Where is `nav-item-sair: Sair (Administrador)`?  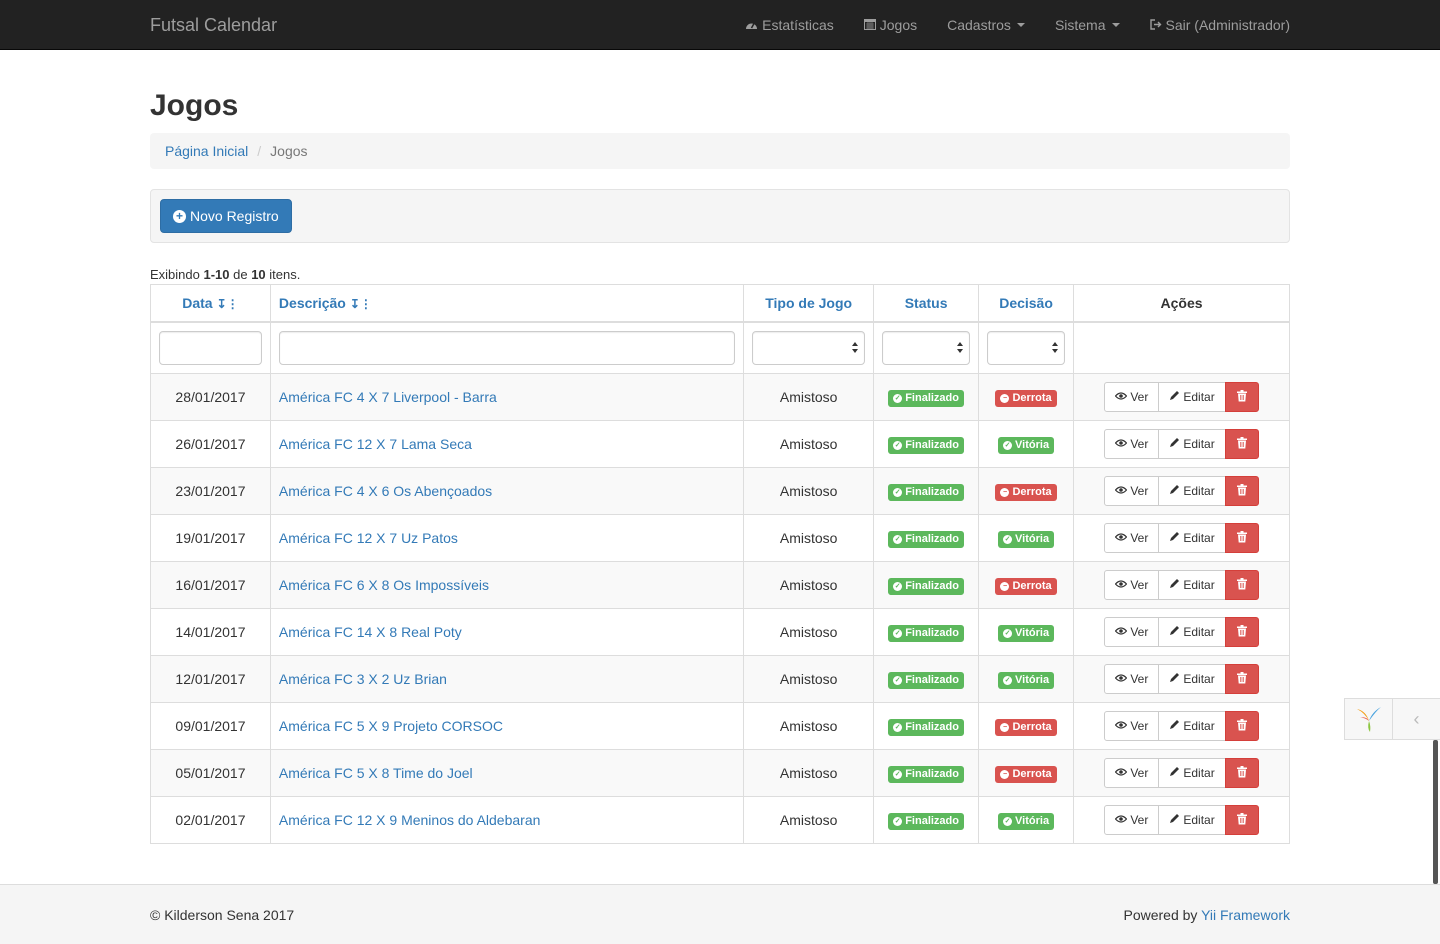 nav-item-sair: Sair (Administrador) is located at coordinates (1212, 25).